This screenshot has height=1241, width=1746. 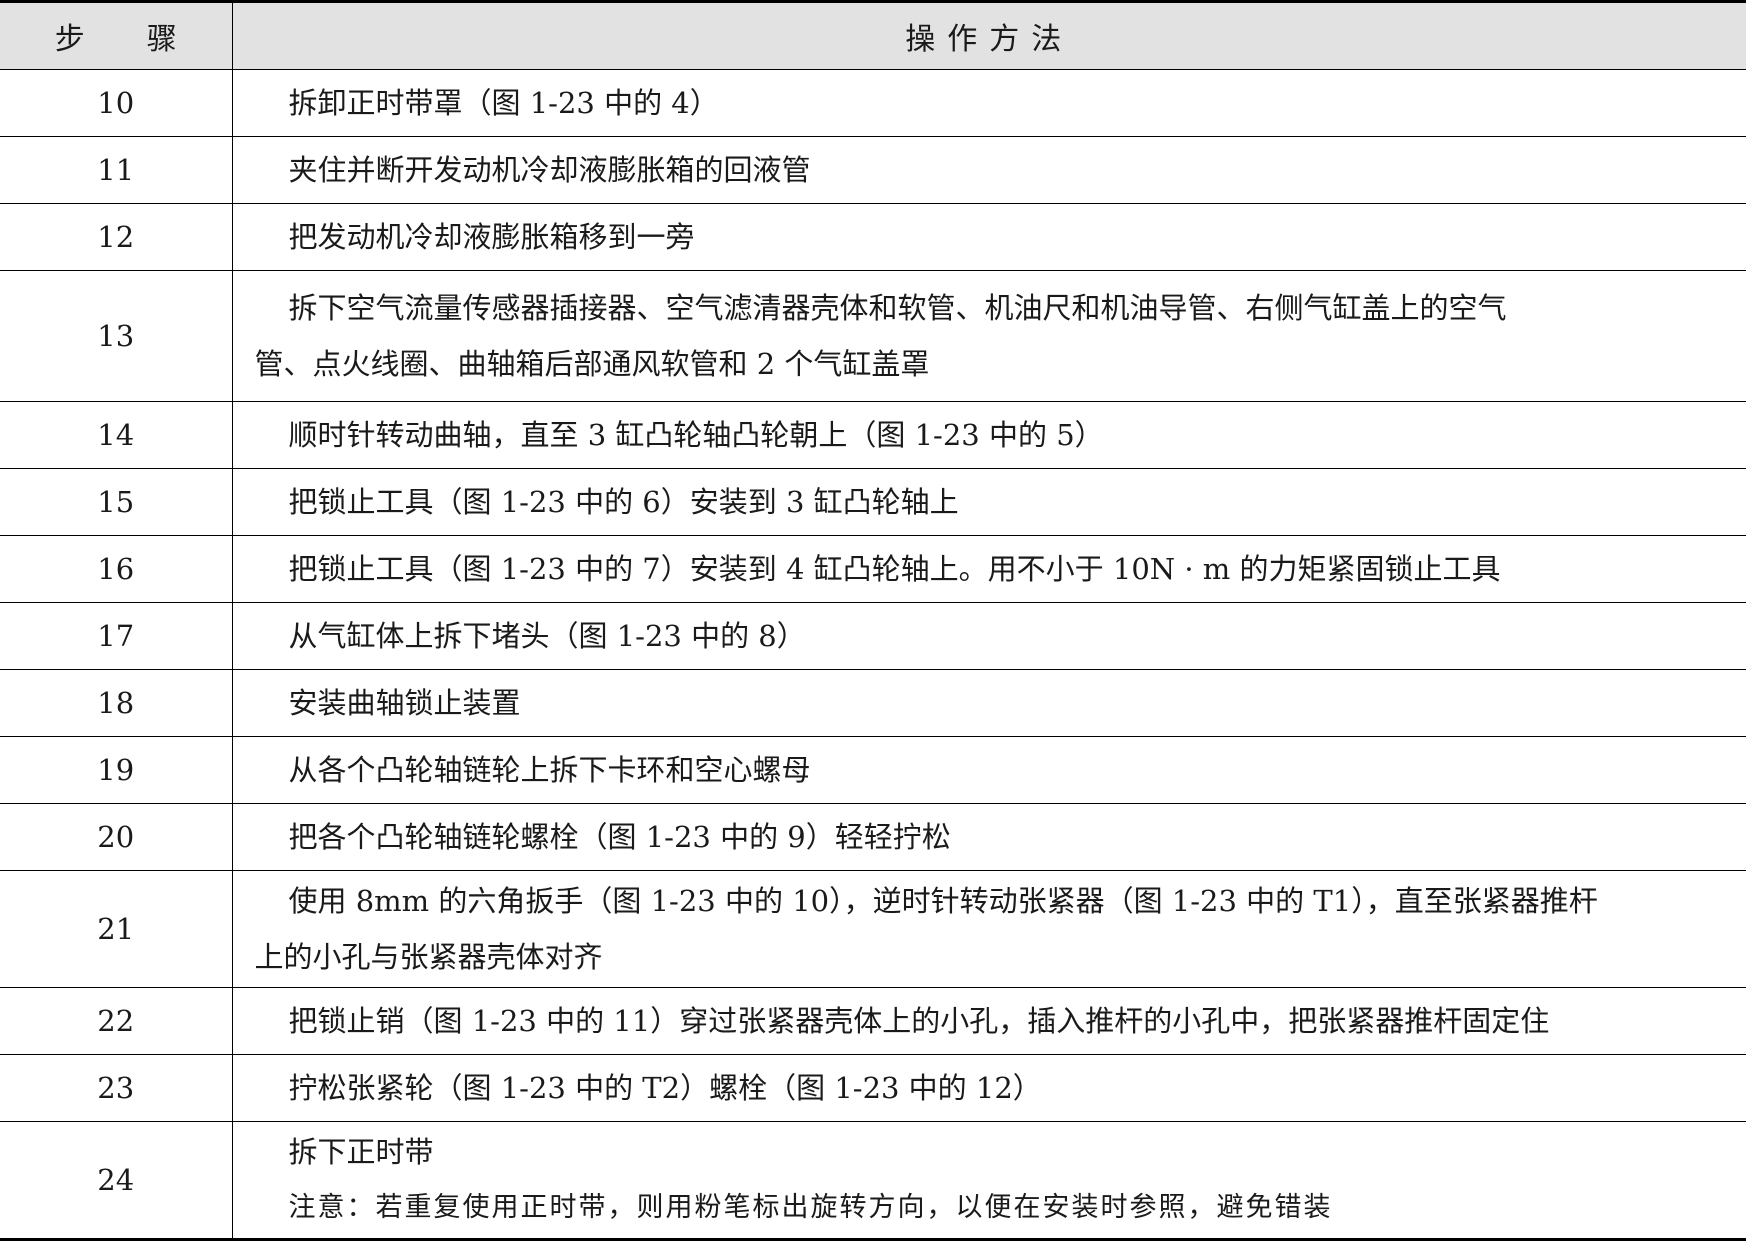 I want to click on table-row: 14 顺时针转动曲轴，直至 3 缸凸轮轴凸轮朝上（图 1-23 中的 5）, so click(x=873, y=435).